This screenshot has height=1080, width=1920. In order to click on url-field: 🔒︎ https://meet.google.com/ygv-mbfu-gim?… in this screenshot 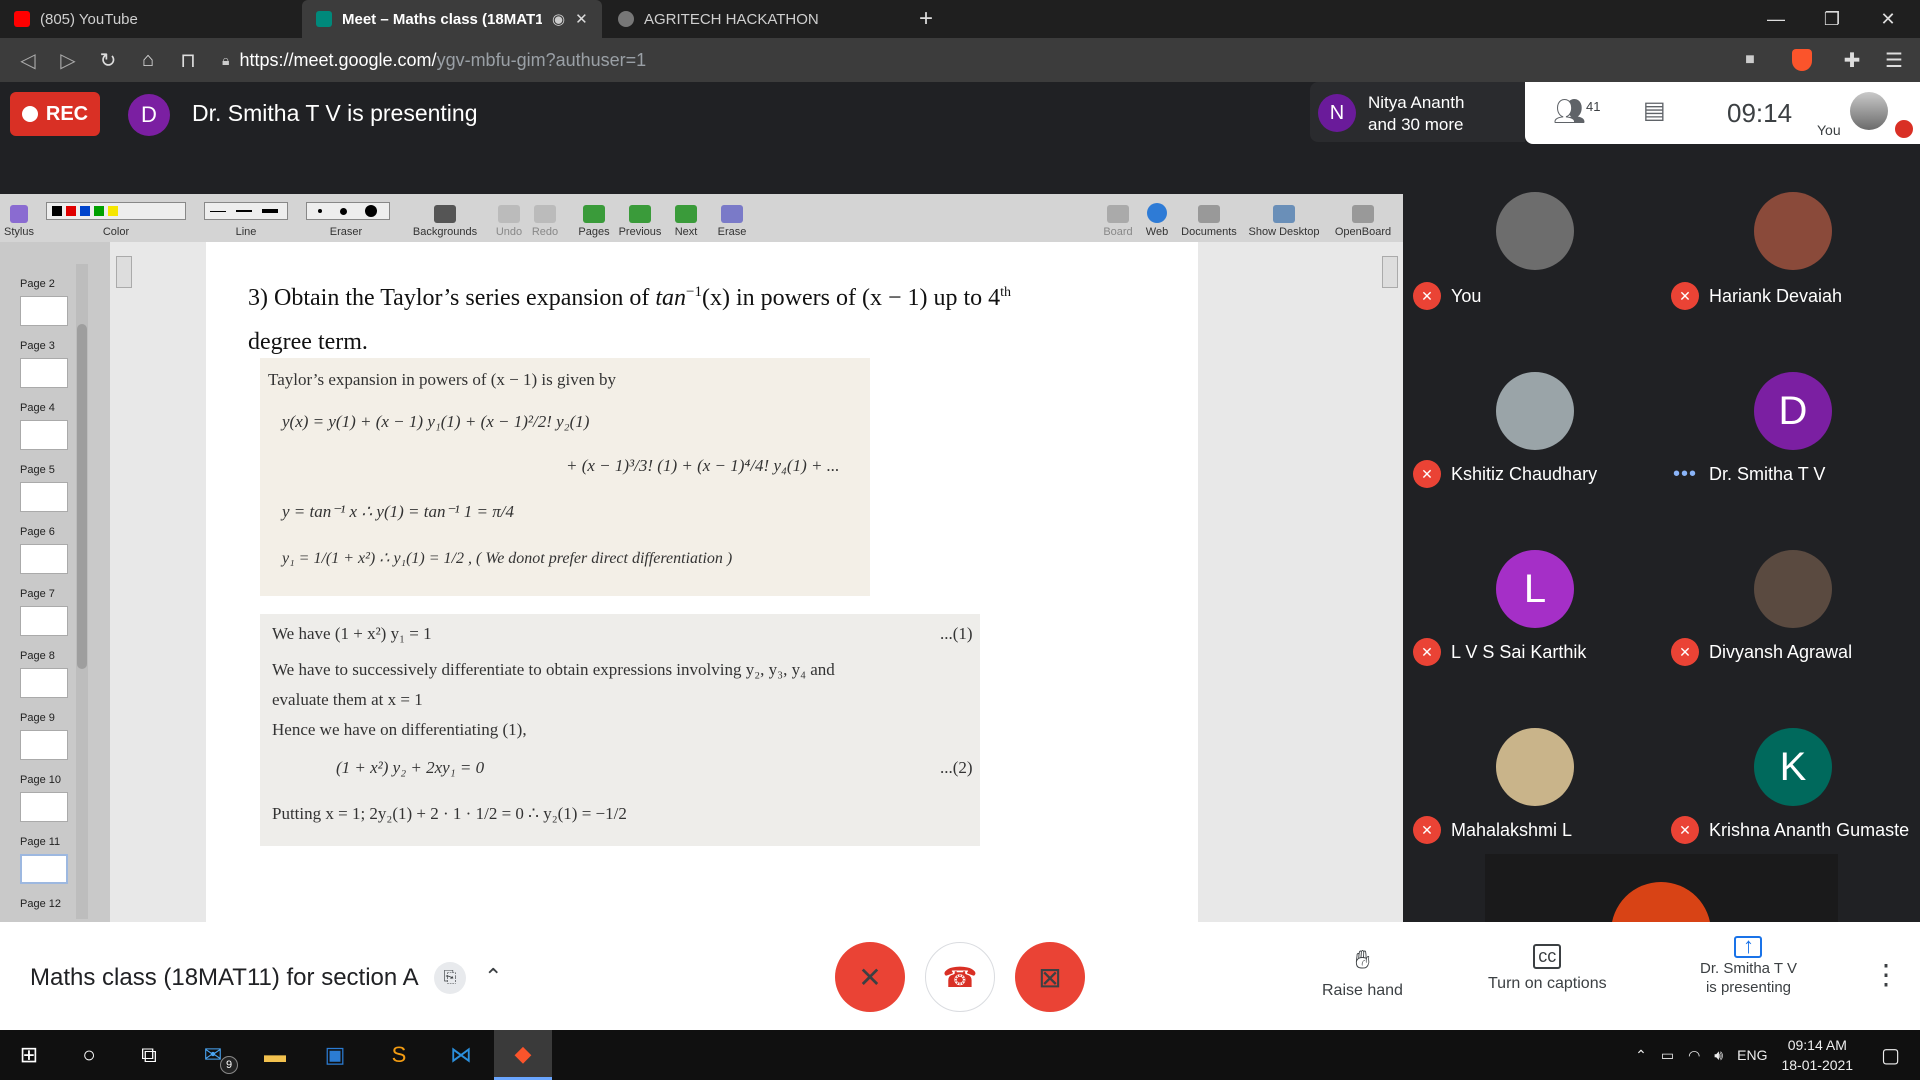, I will do `click(972, 60)`.